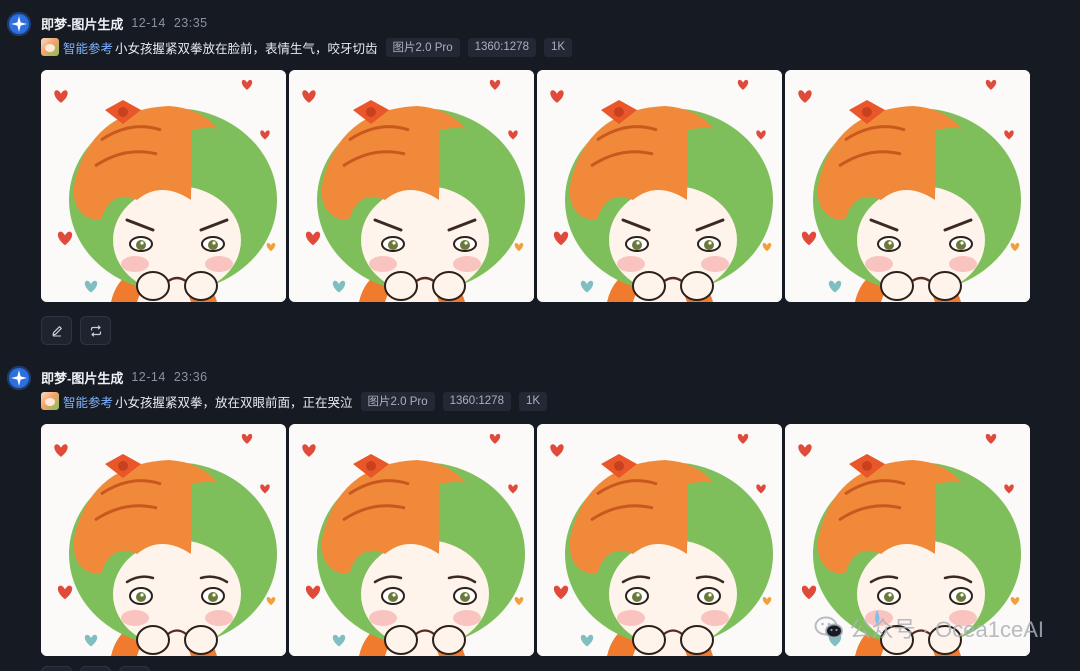 This screenshot has width=1080, height=671. Describe the element at coordinates (946, 629) in the screenshot. I see `watermark-text: 公众号 · Ocea1ceAI` at that location.